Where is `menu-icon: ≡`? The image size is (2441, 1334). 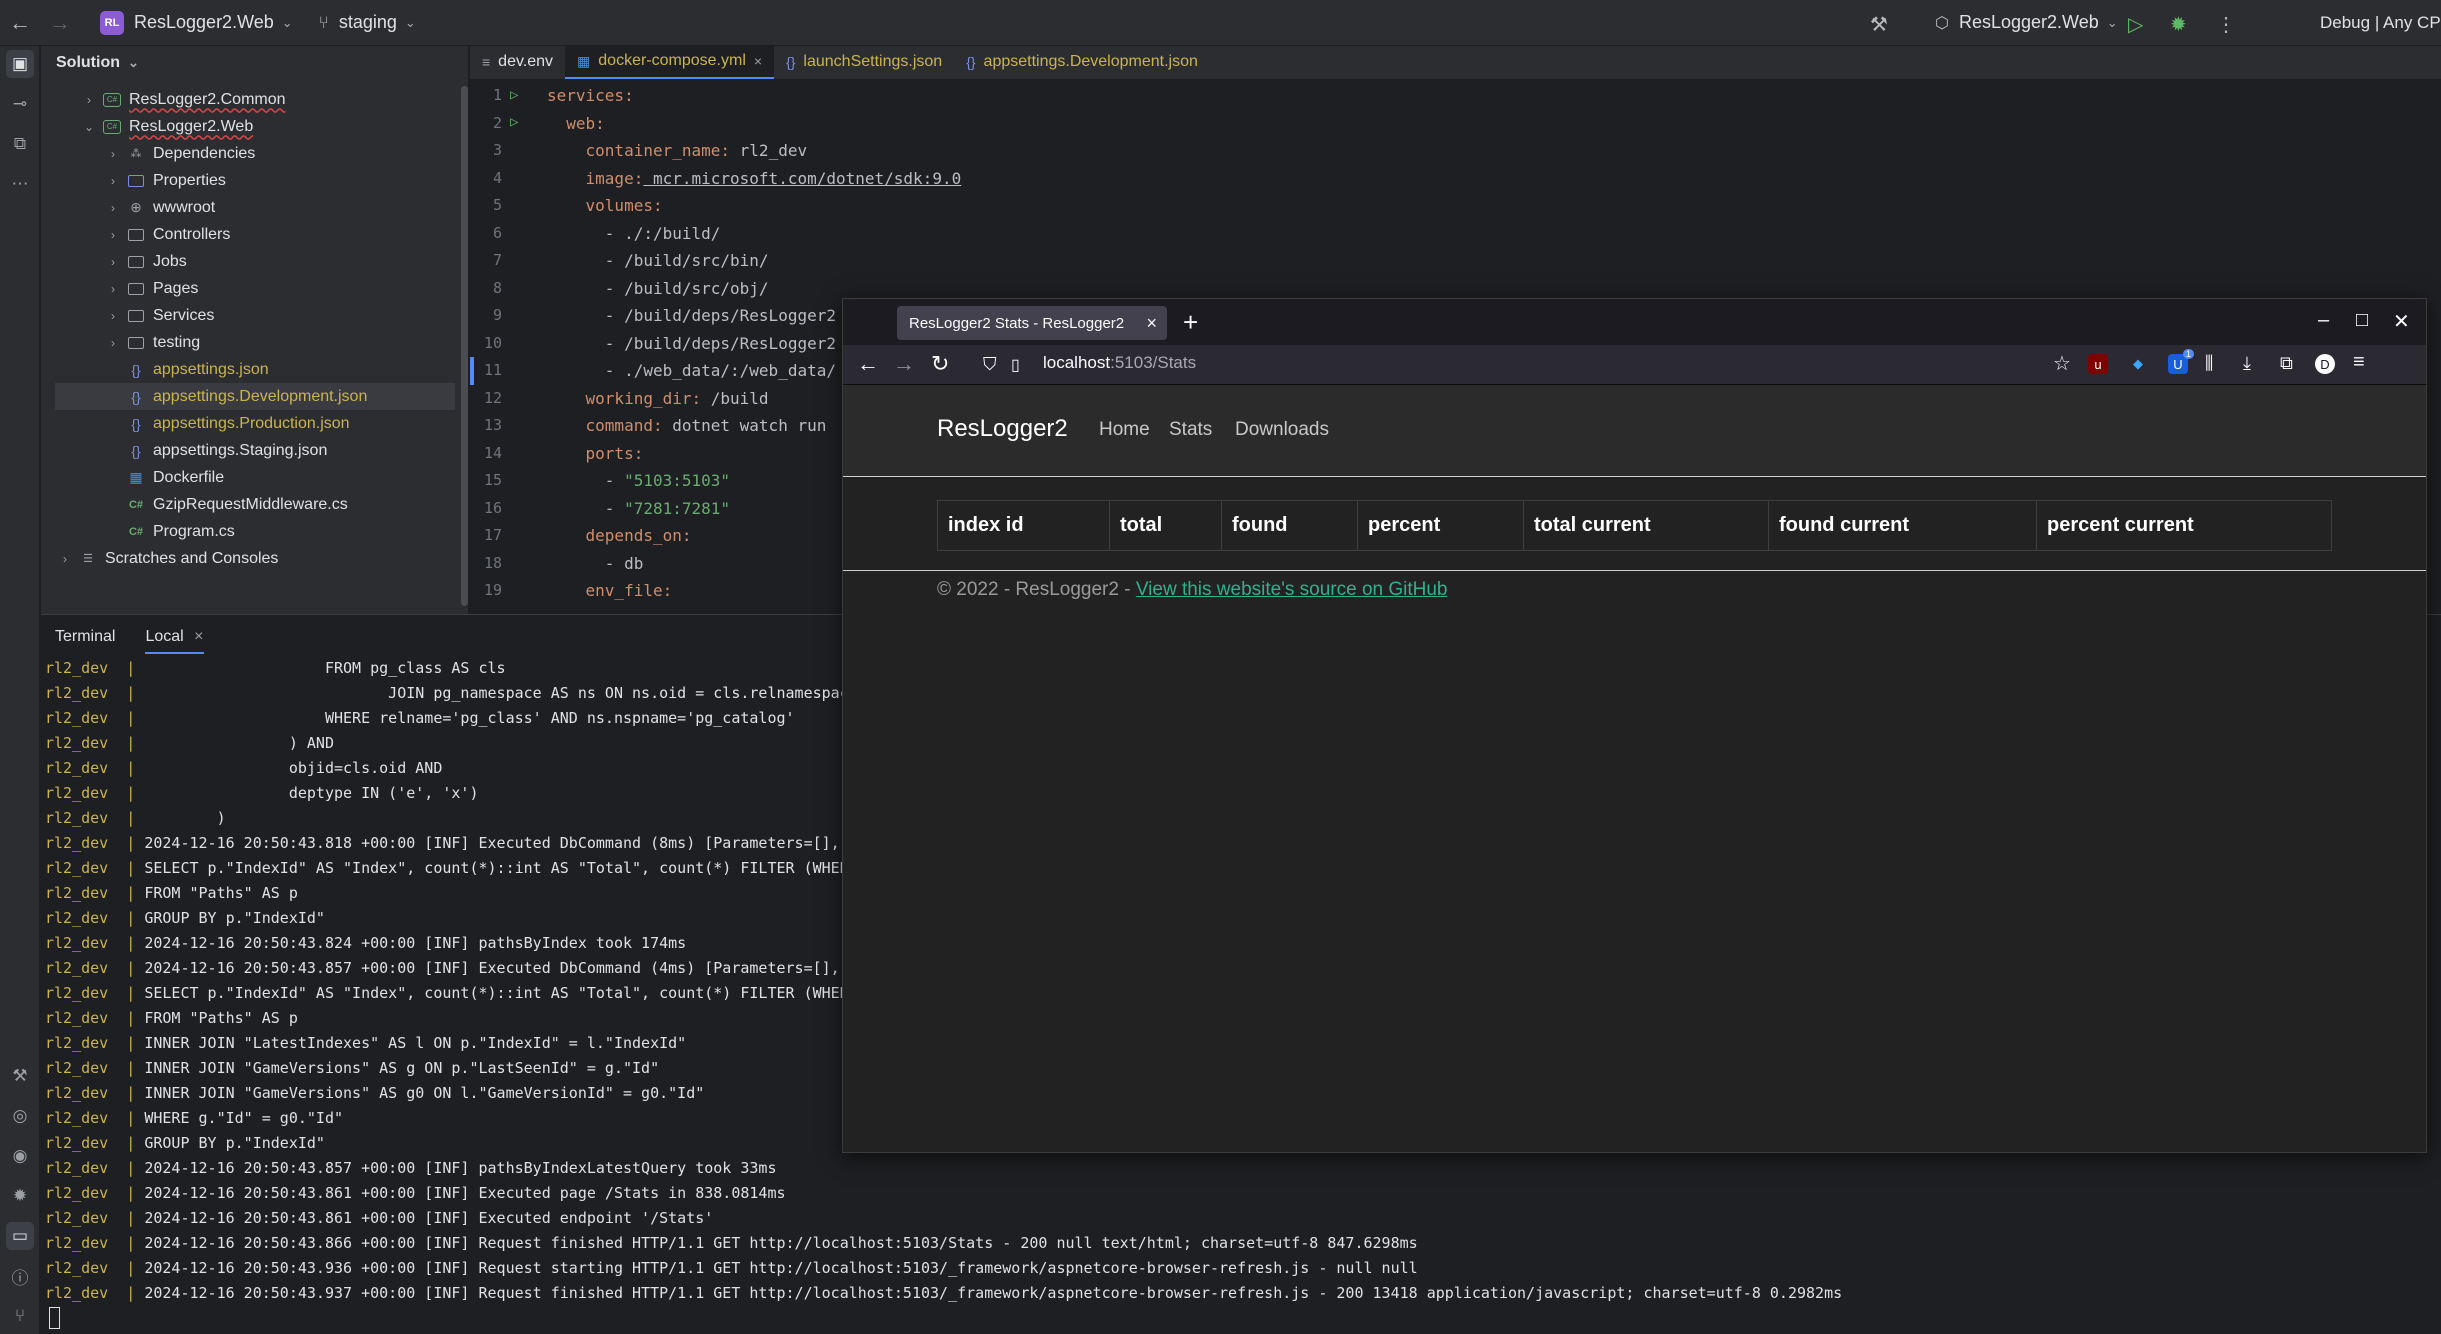
menu-icon: ≡ is located at coordinates (2359, 362).